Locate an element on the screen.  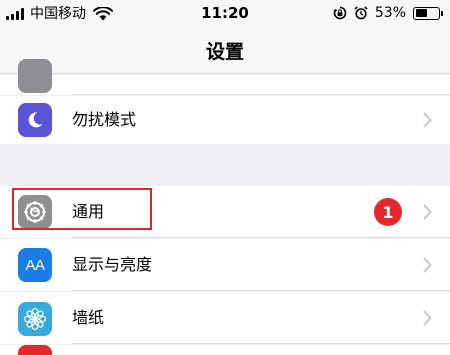
moon-icon is located at coordinates (35, 120).